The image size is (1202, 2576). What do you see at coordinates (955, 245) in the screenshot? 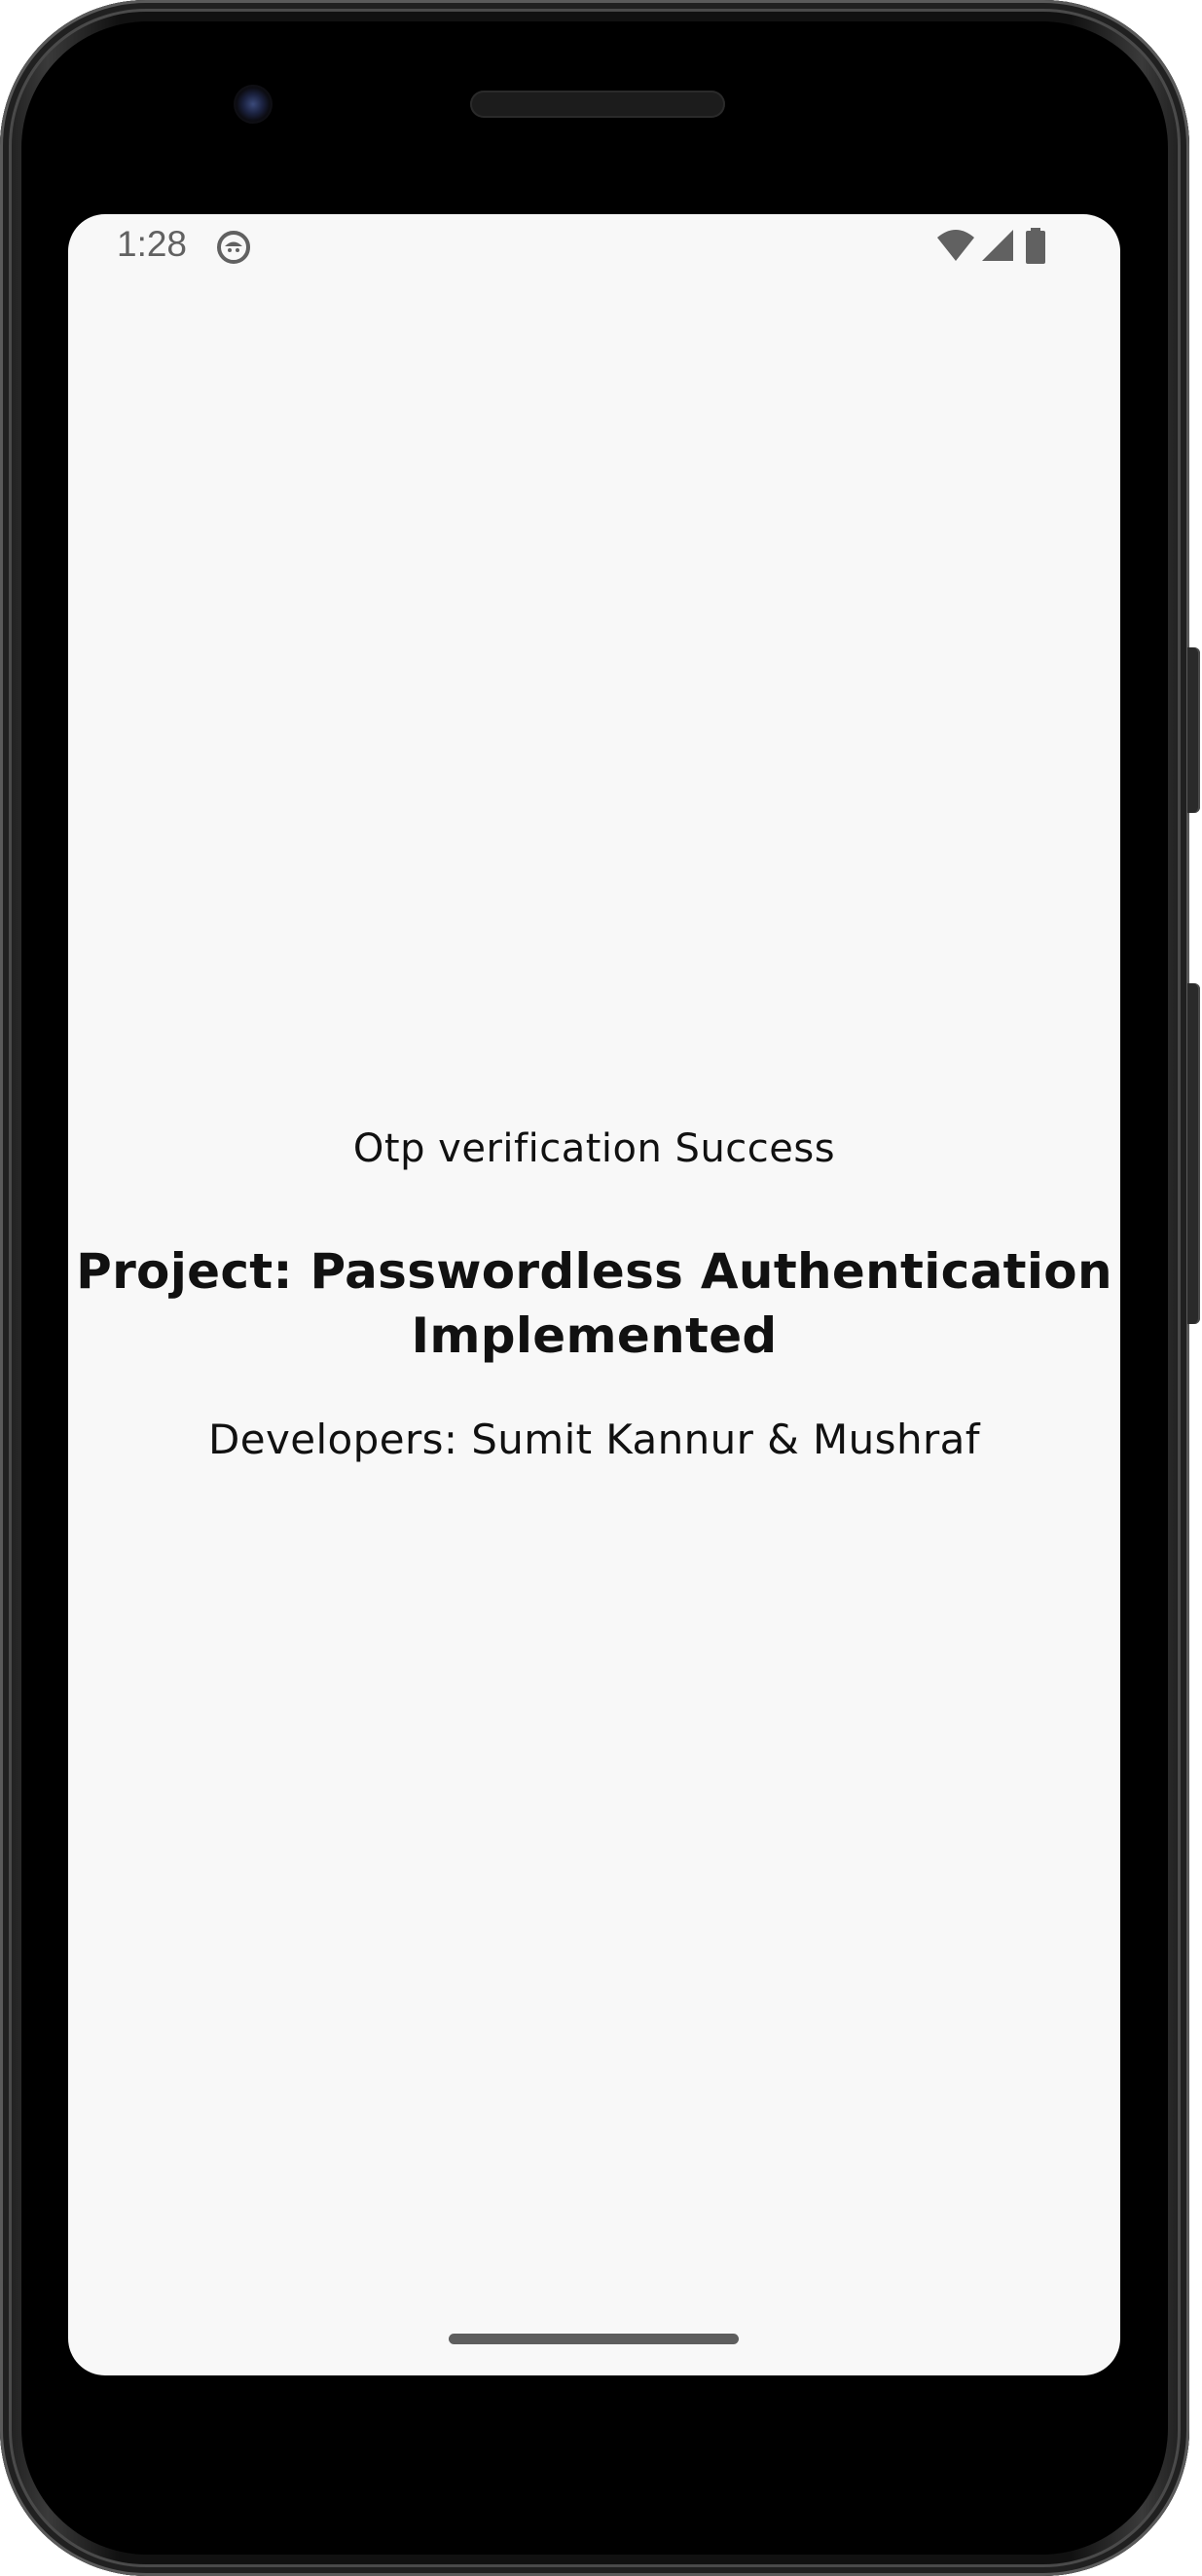
I see `wifi-icon` at bounding box center [955, 245].